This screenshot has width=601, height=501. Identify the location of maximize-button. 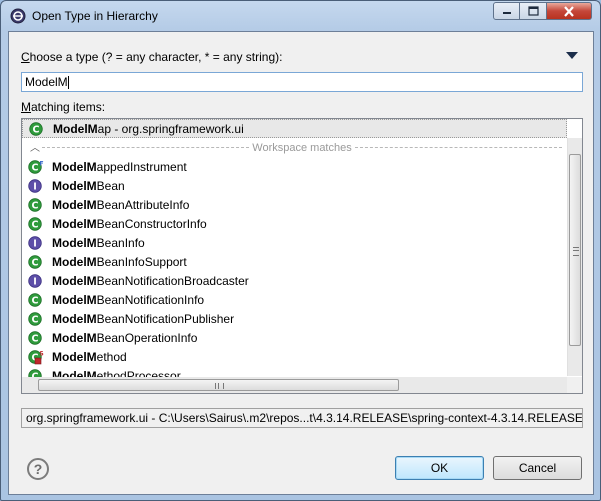
(533, 11).